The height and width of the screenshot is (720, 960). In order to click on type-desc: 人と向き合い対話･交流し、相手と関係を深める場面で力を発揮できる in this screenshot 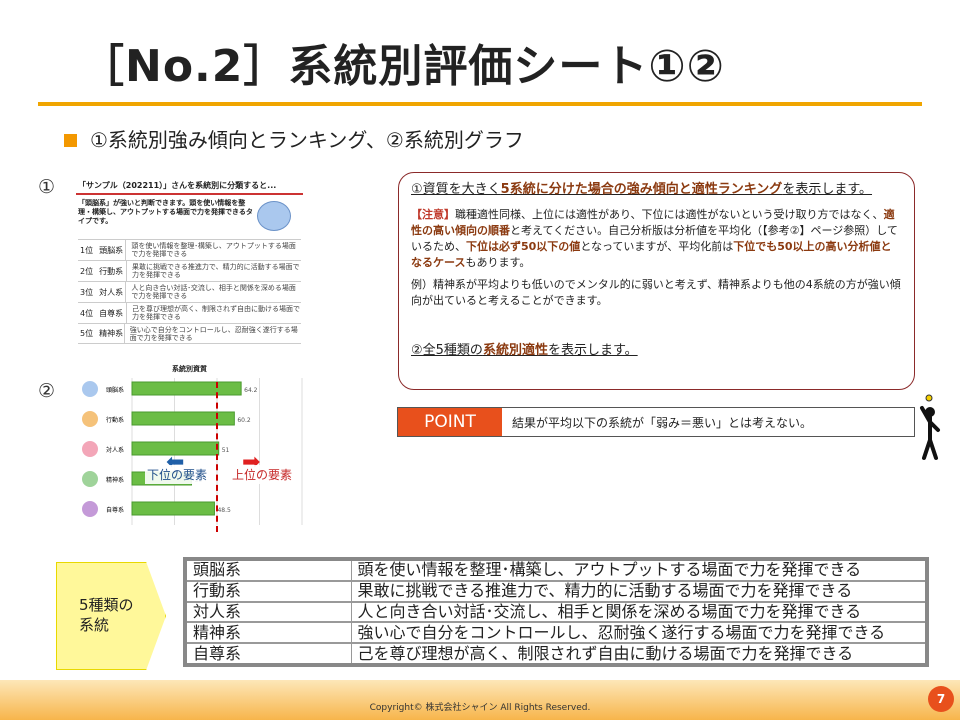, I will do `click(639, 612)`.